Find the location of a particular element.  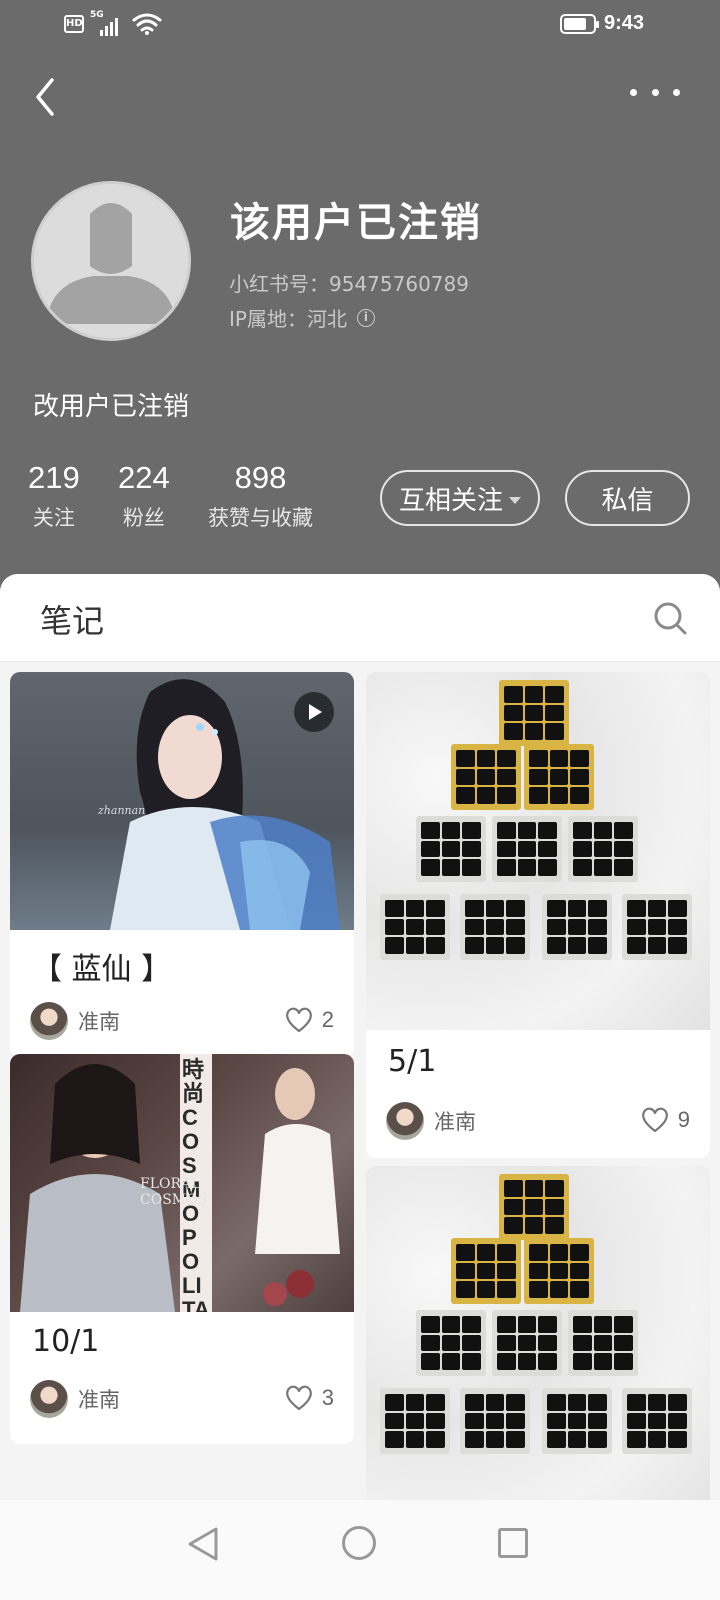

info-icon: i is located at coordinates (365, 317).